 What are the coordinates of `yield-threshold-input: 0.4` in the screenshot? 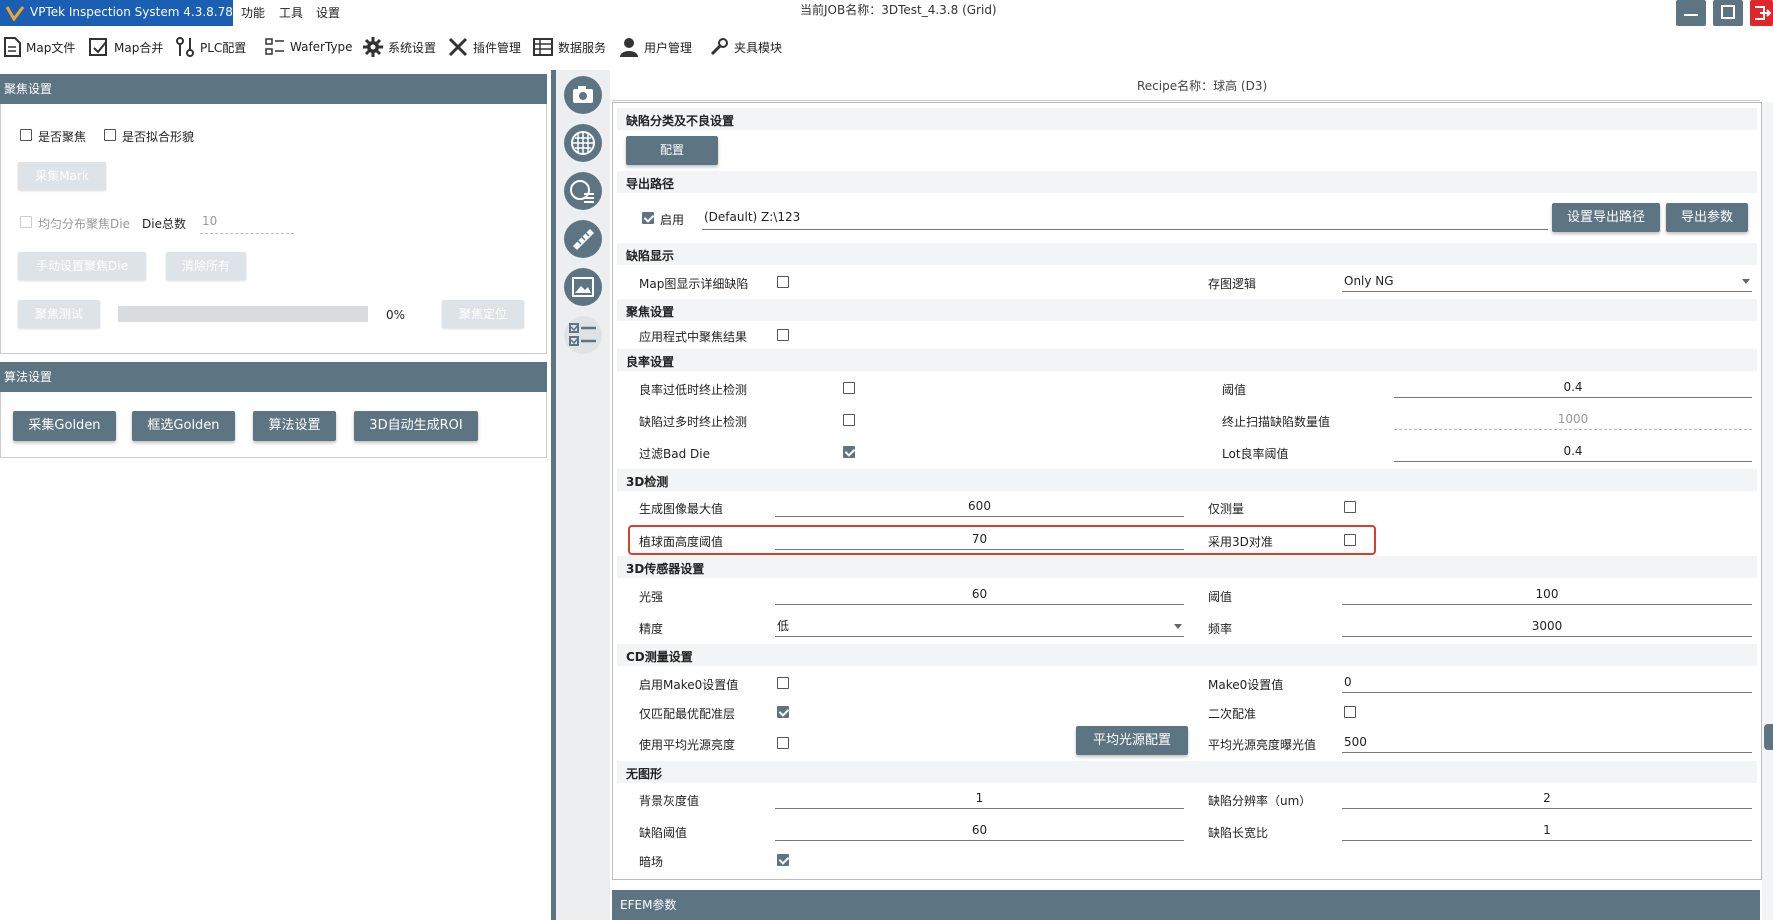 It's located at (1573, 387).